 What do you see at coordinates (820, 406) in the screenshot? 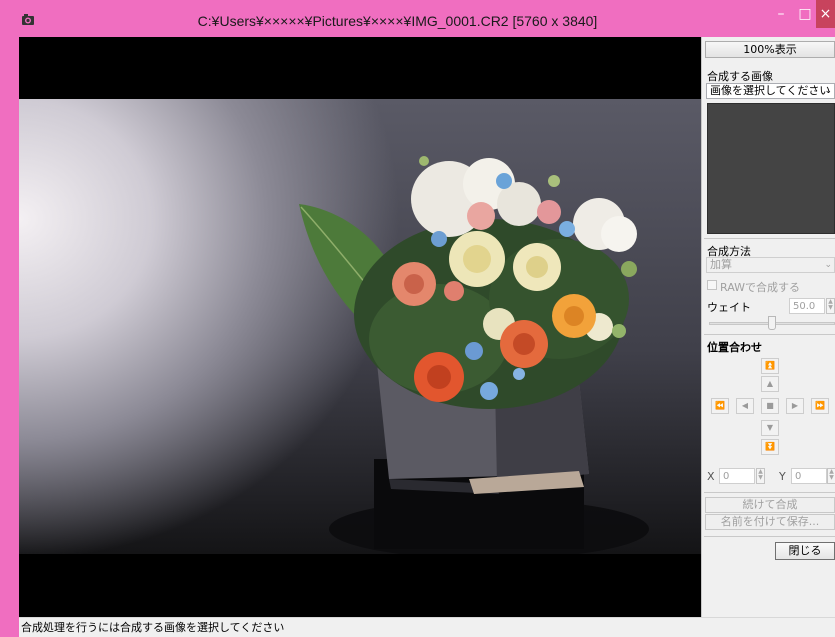
I see `move-right-far-button: ⏩` at bounding box center [820, 406].